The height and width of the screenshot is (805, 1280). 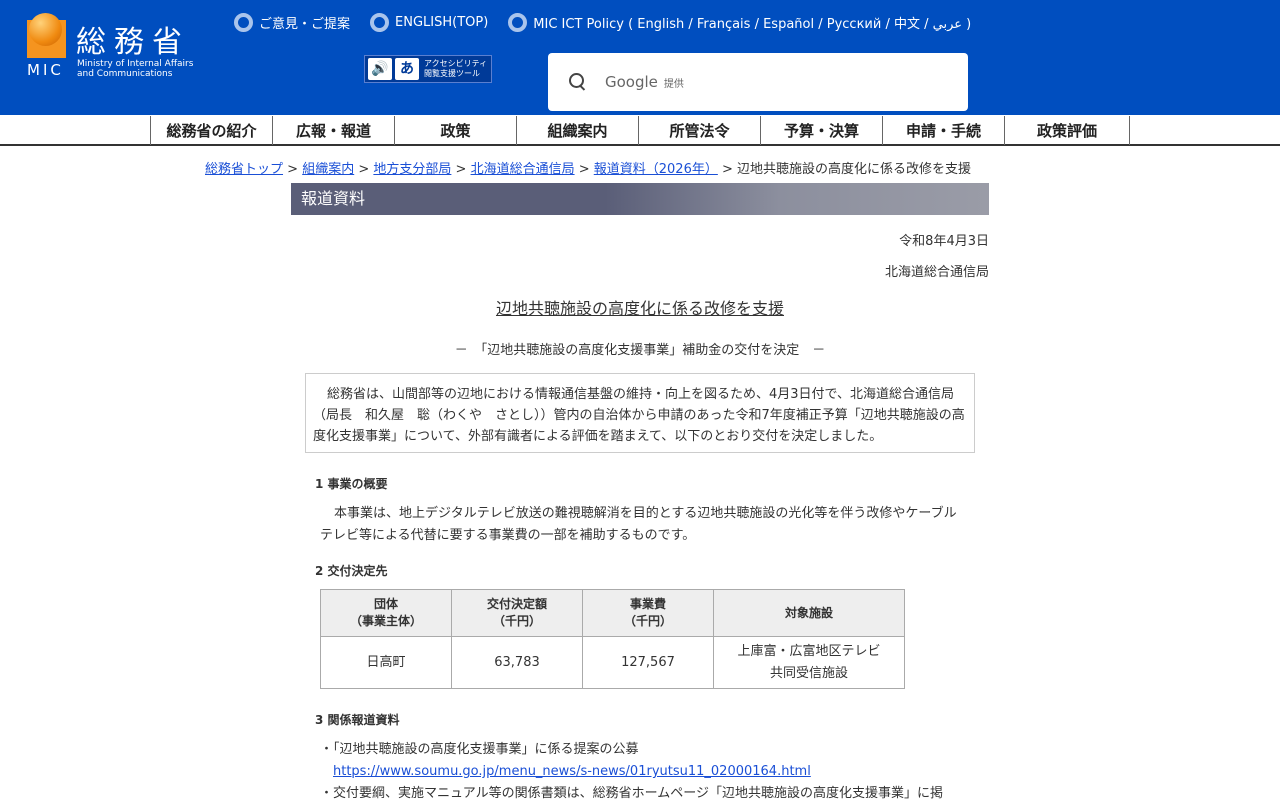 What do you see at coordinates (385, 621) in the screenshot?
I see `th-line: （事業主体）` at bounding box center [385, 621].